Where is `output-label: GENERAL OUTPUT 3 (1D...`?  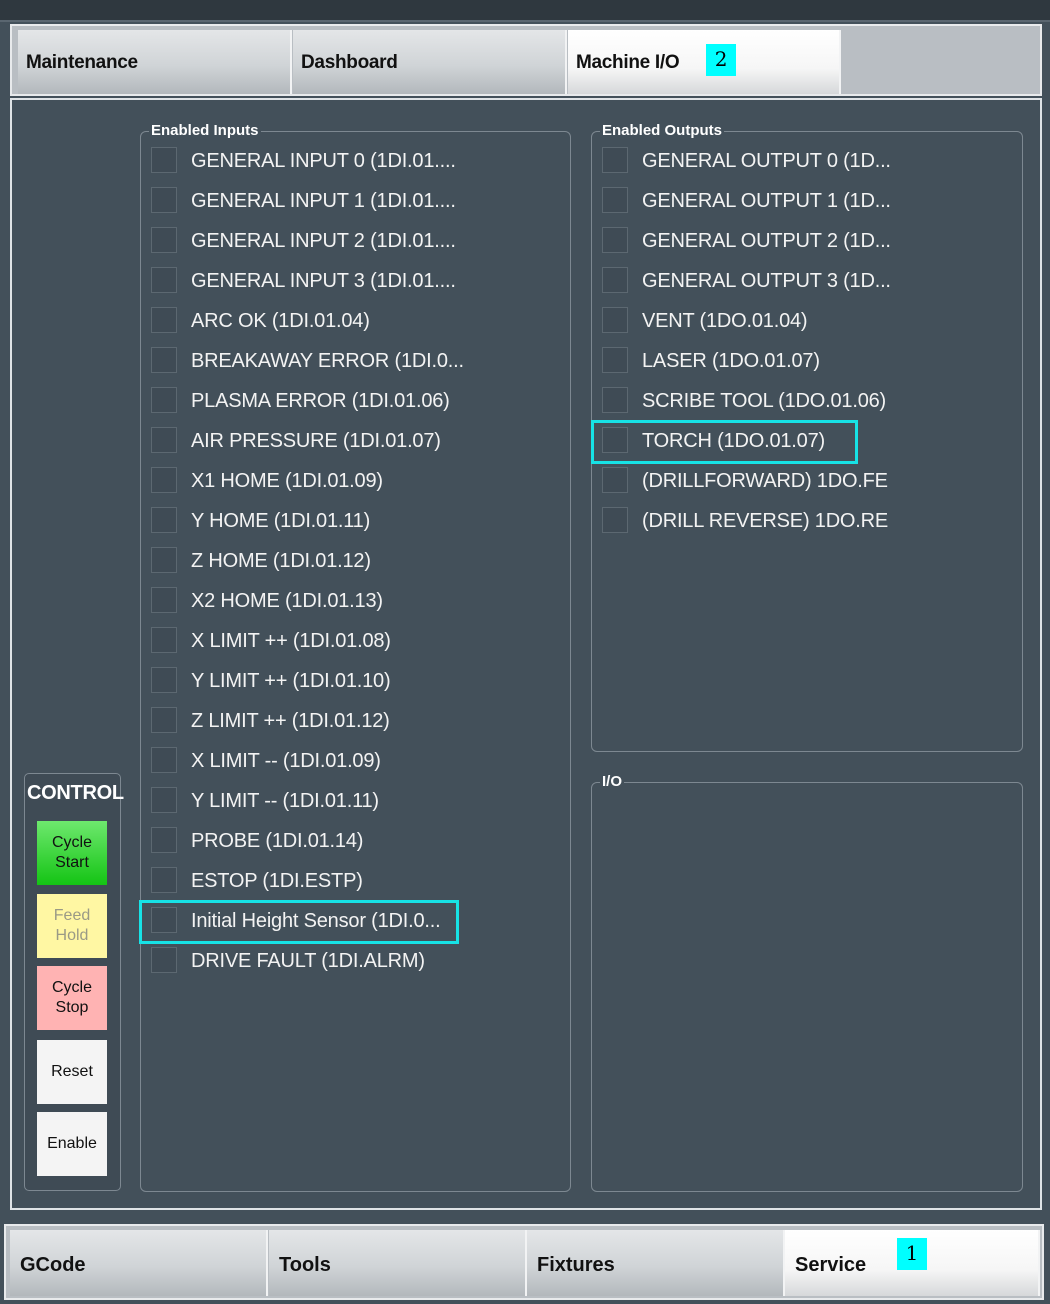 output-label: GENERAL OUTPUT 3 (1D... is located at coordinates (766, 281).